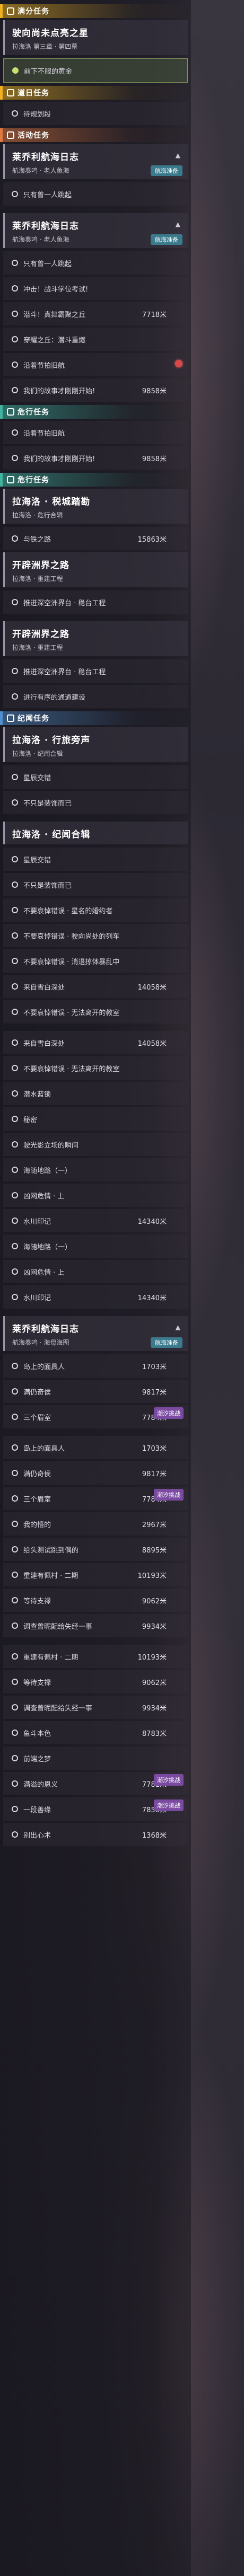  Describe the element at coordinates (37, 1499) in the screenshot. I see `step-label: 三个眉室` at that location.